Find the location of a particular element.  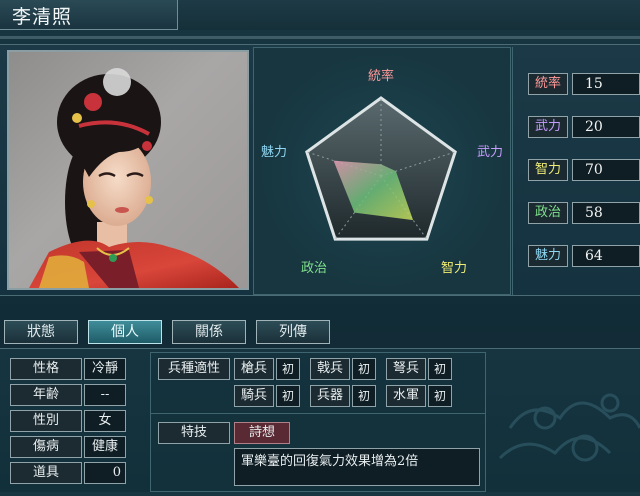

stat-intelligence-label: 智力 is located at coordinates (548, 170).